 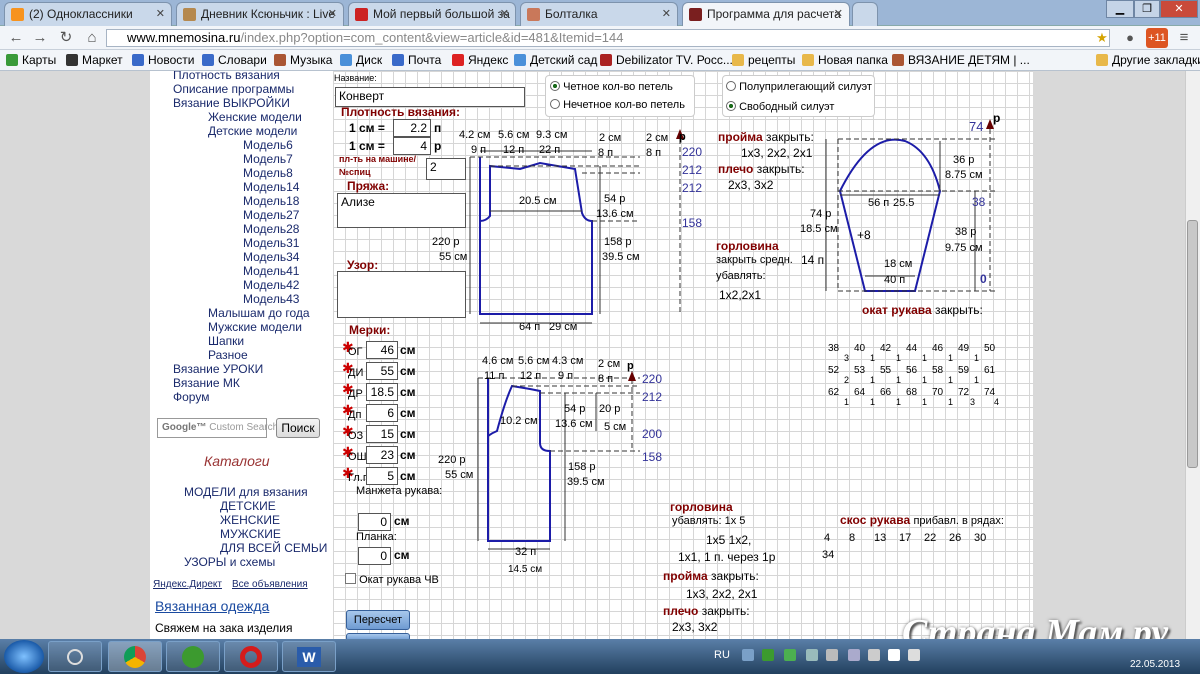 I want to click on utorrent-icon, so click(x=193, y=657).